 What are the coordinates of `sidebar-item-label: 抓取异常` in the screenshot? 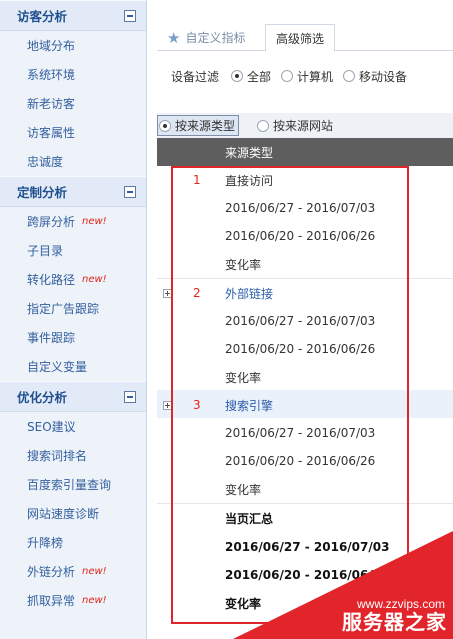 It's located at (51, 601).